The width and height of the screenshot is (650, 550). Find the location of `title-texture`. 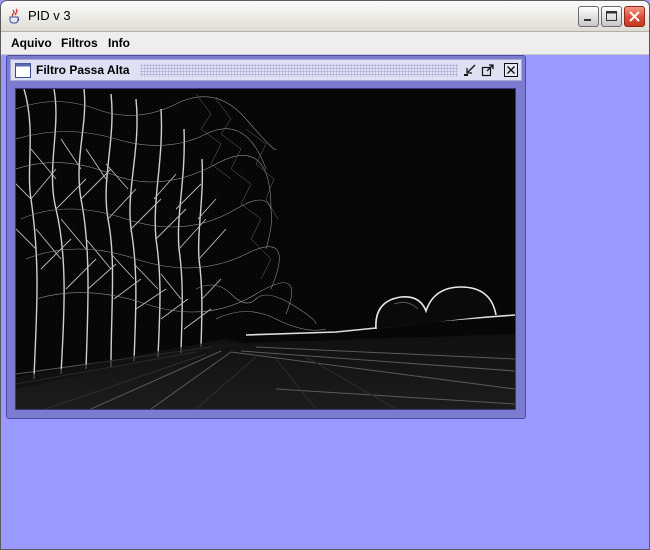

title-texture is located at coordinates (299, 70).